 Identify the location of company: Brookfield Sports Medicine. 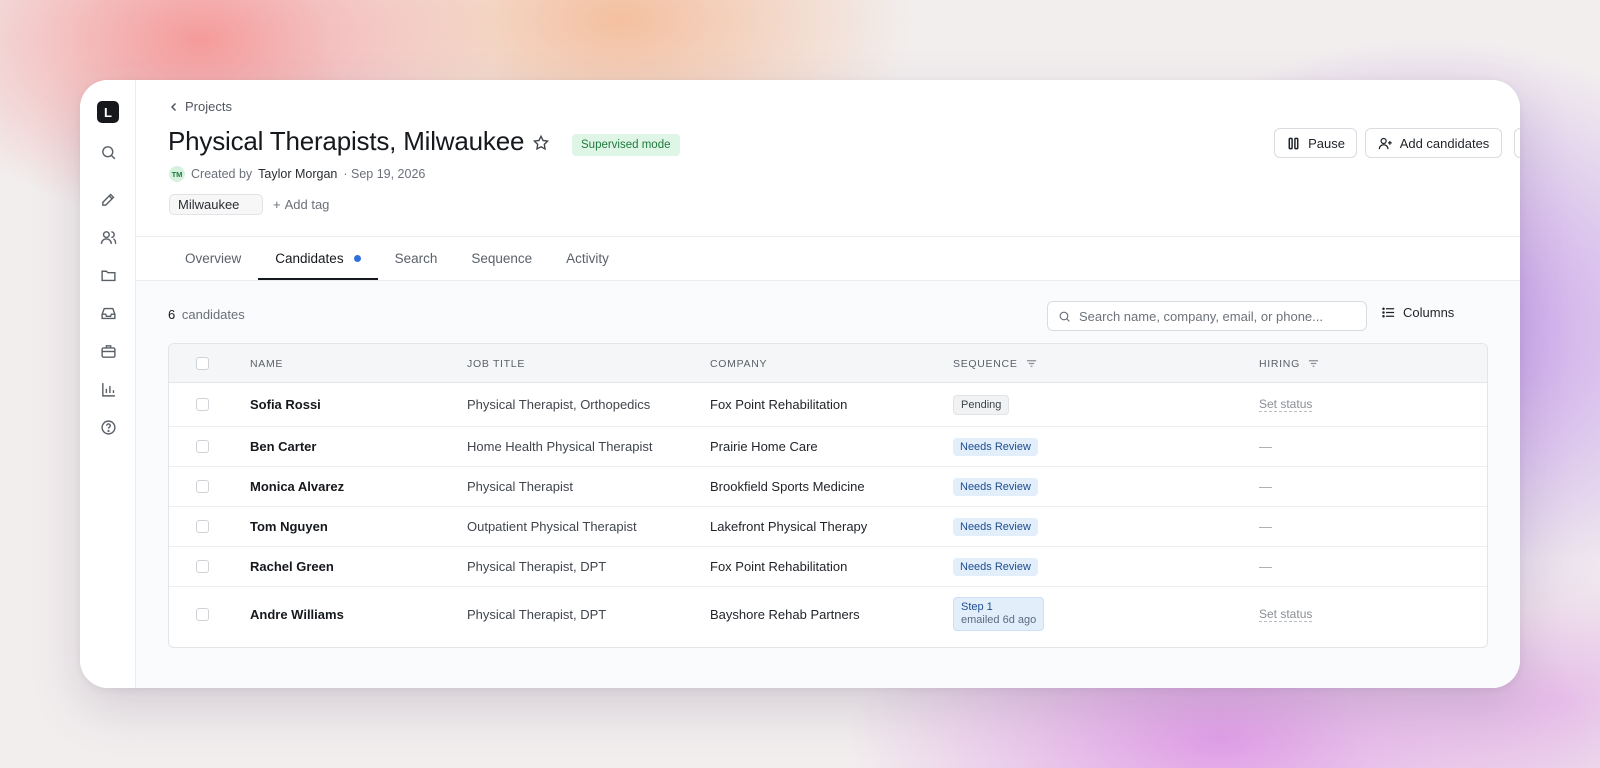
(787, 486).